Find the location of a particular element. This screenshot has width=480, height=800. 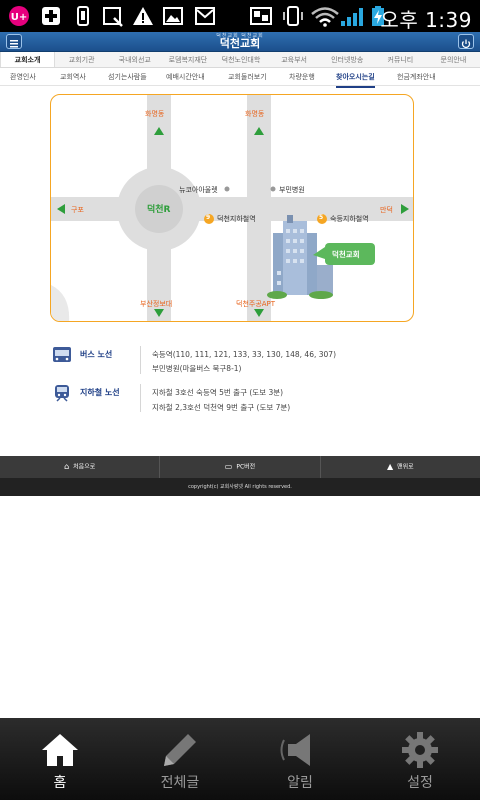

bottom-nav: 홈 전체글 알림 설정 is located at coordinates (240, 759).